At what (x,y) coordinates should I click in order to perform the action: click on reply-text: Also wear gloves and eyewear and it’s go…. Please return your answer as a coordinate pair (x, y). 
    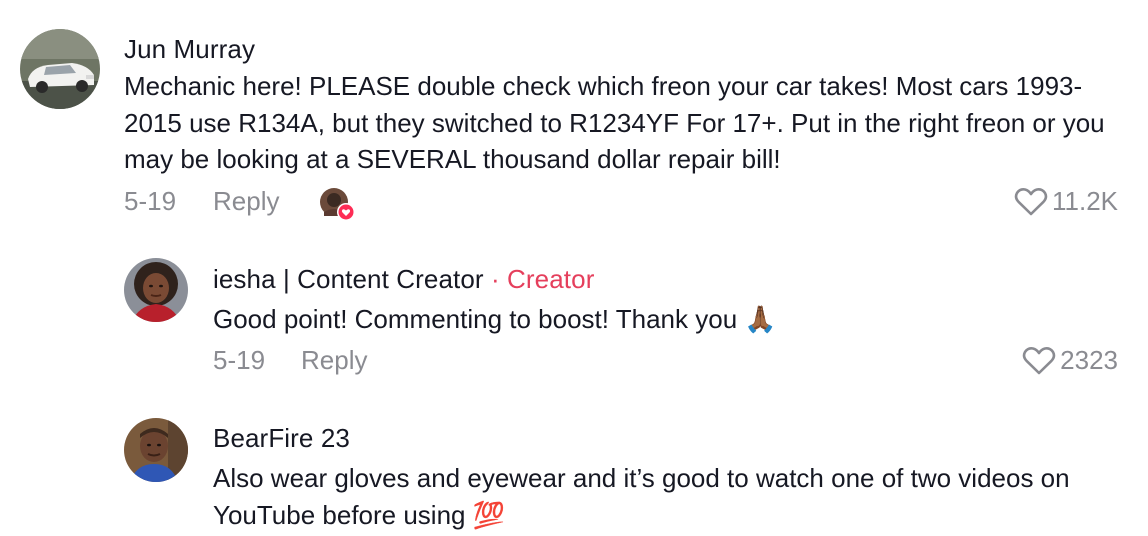
    Looking at the image, I should click on (653, 496).